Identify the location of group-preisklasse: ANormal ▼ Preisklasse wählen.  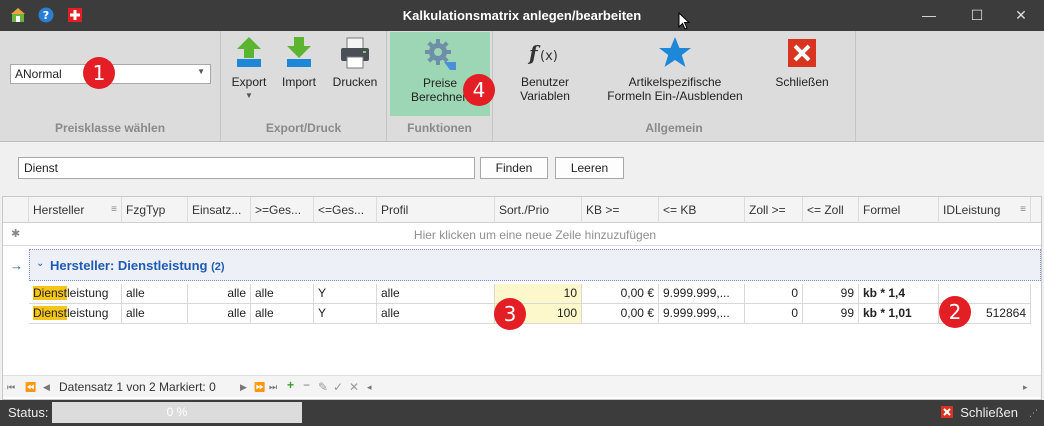
(110, 86).